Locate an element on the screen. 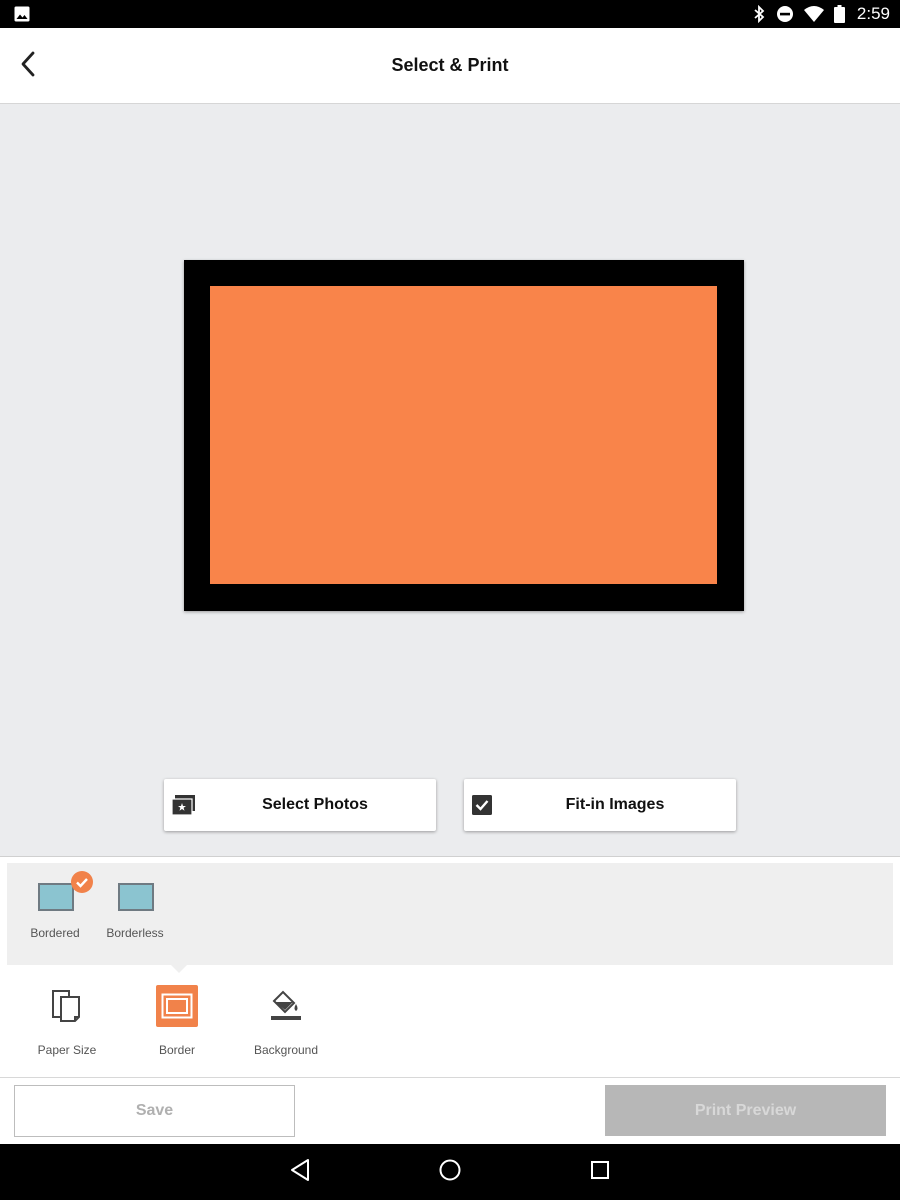 This screenshot has width=900, height=1200. selected-check-icon is located at coordinates (82, 882).